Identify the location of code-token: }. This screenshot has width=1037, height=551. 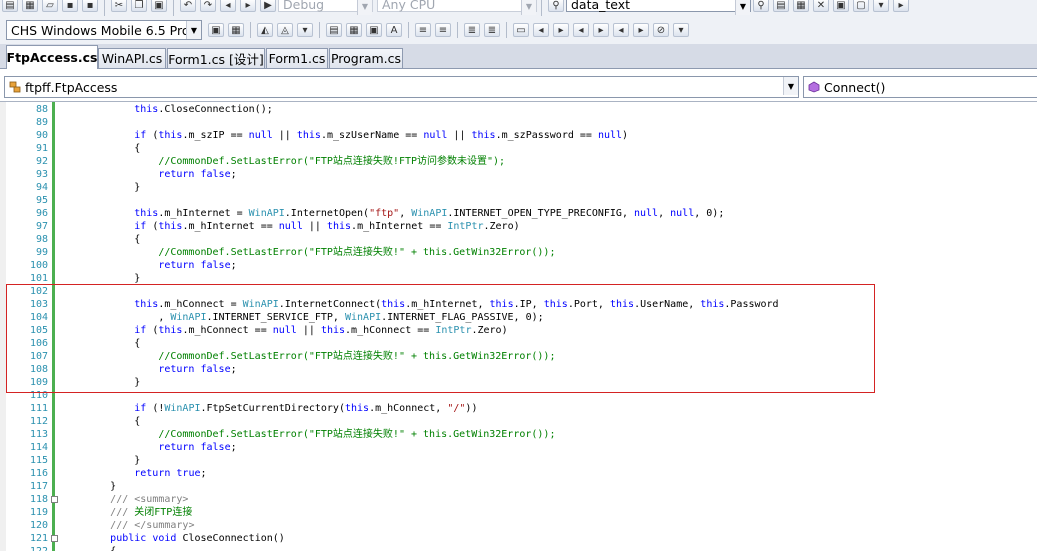
(101, 382).